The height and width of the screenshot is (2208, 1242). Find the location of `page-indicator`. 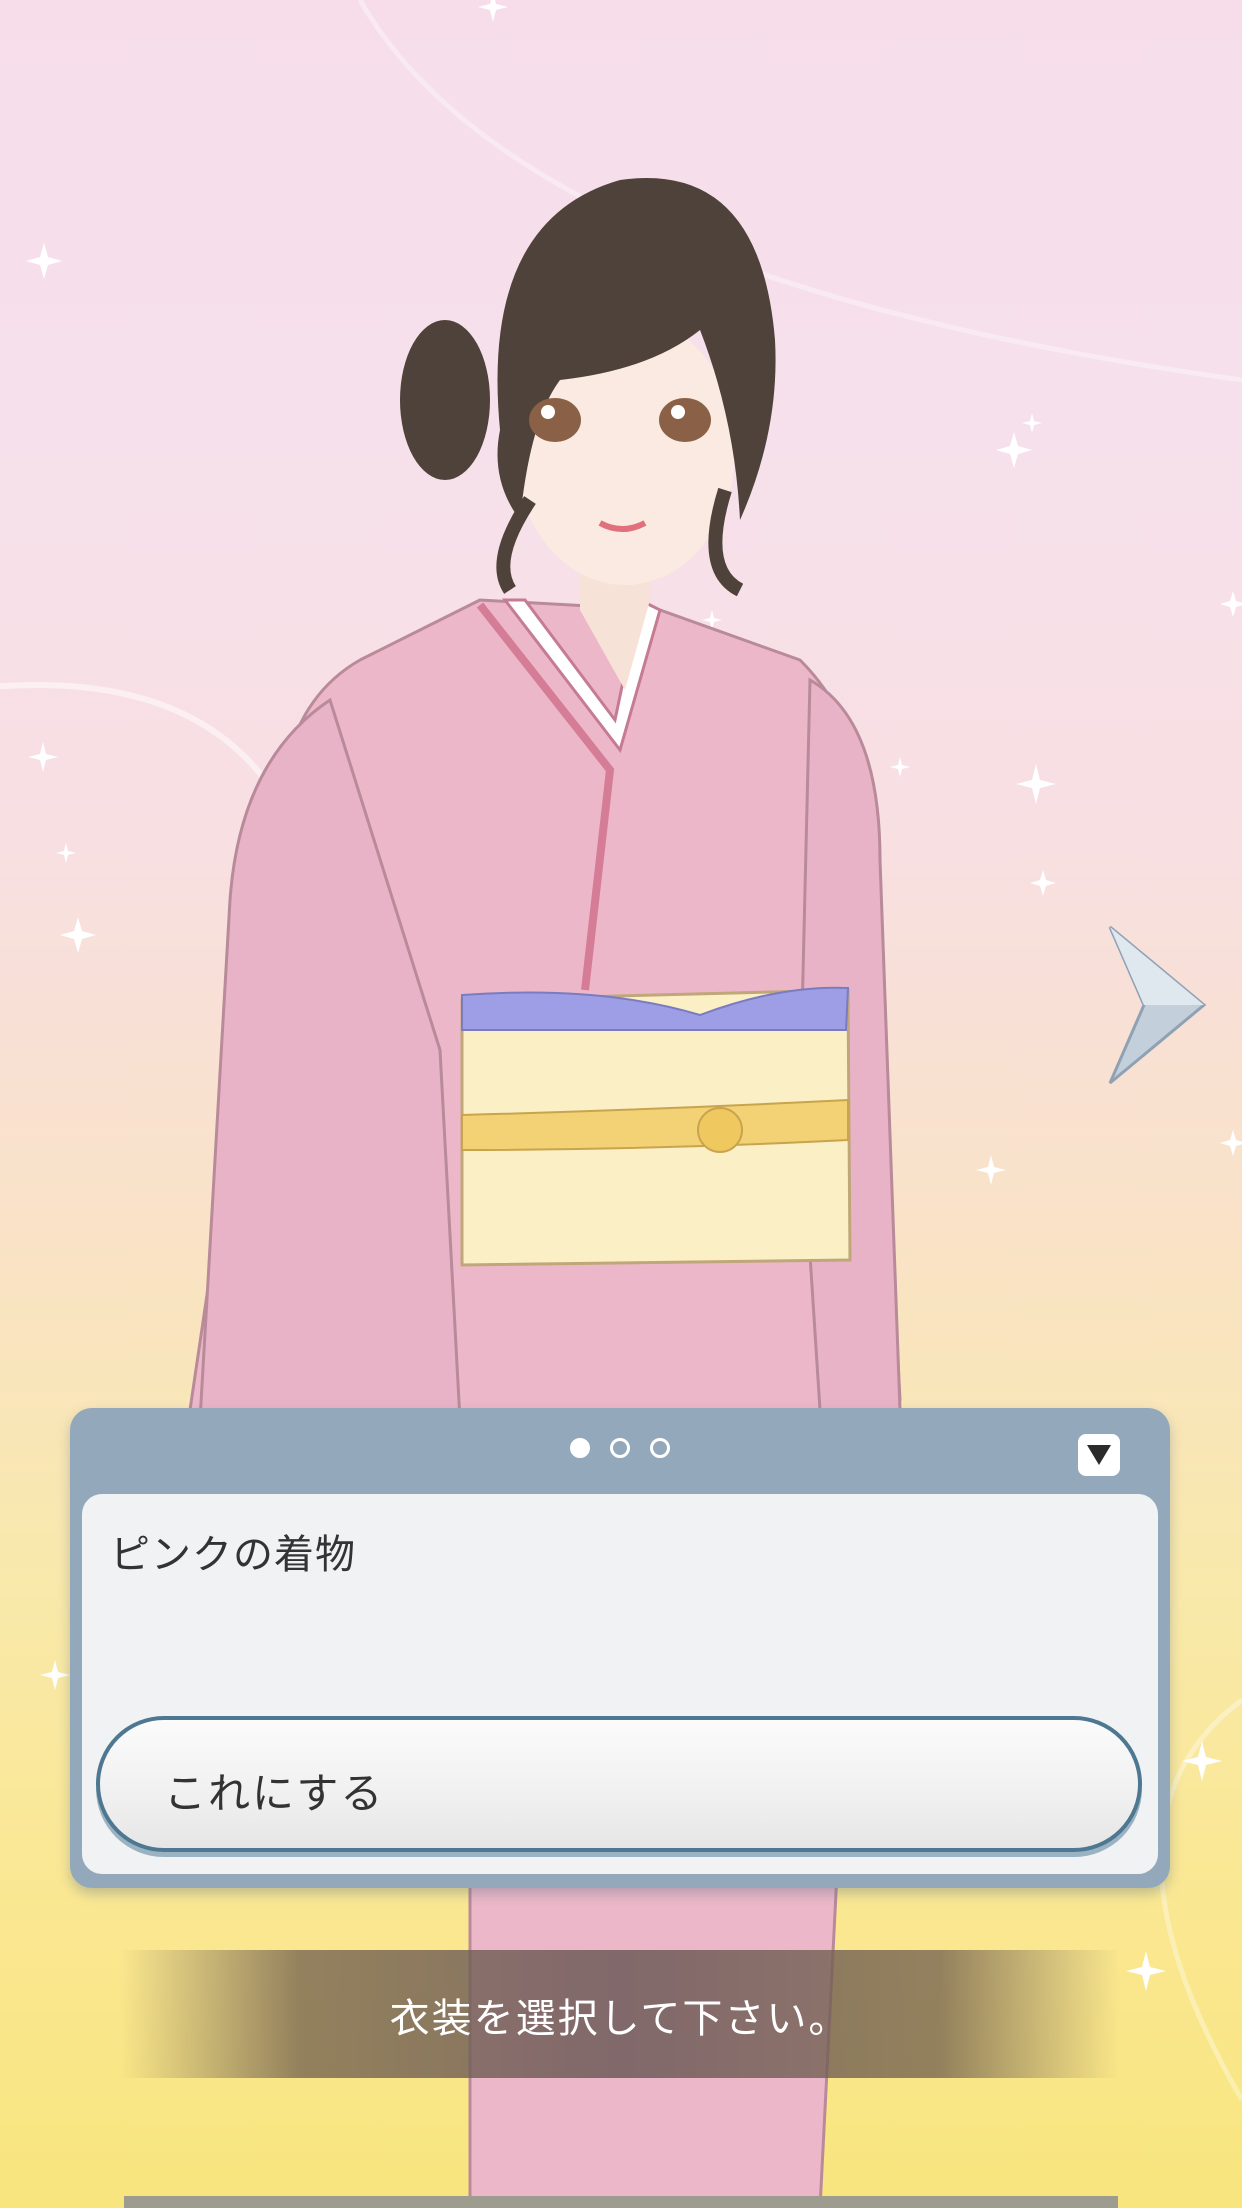

page-indicator is located at coordinates (620, 1448).